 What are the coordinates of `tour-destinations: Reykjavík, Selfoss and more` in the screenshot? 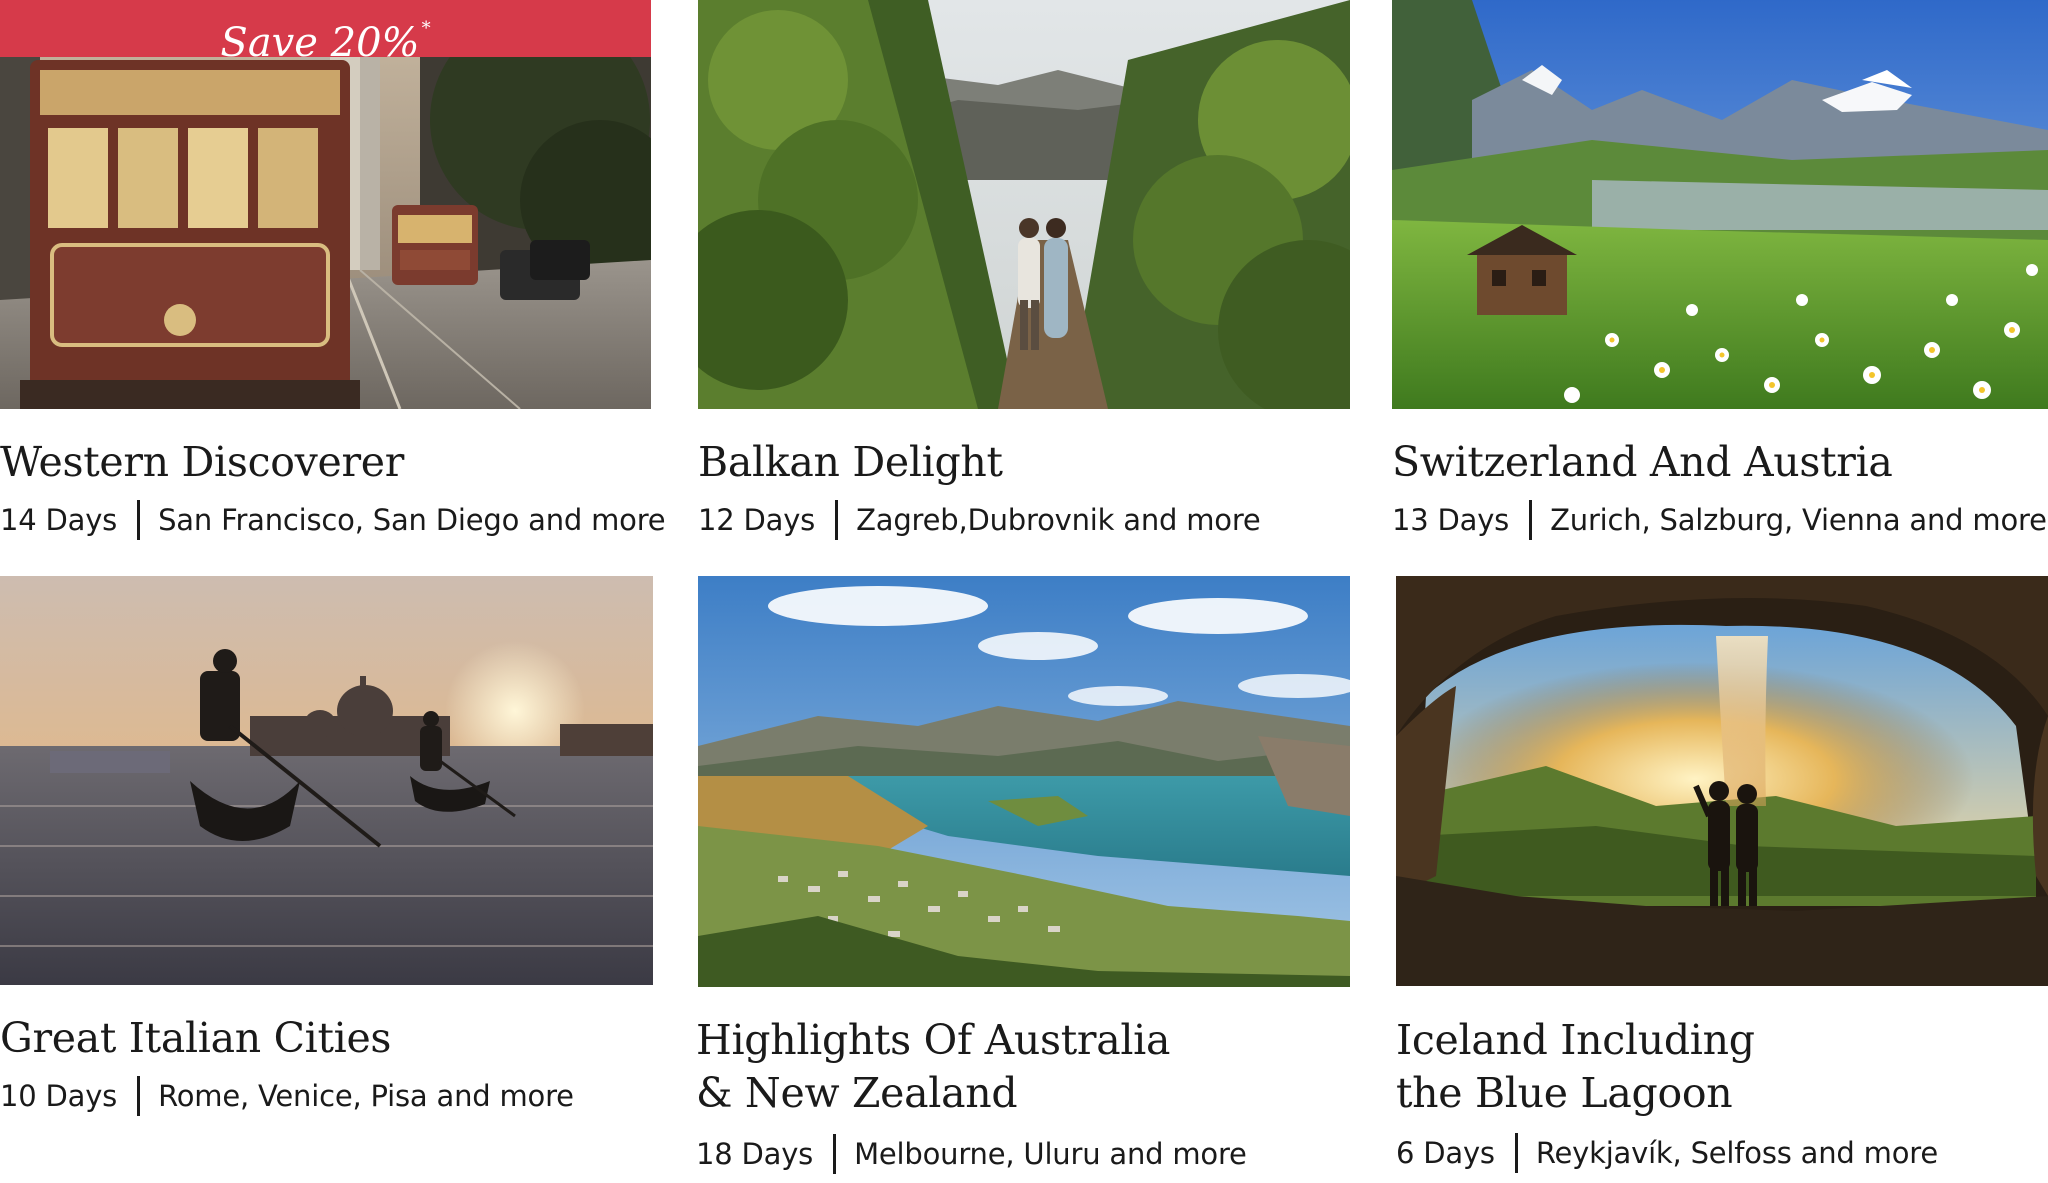 It's located at (1736, 1153).